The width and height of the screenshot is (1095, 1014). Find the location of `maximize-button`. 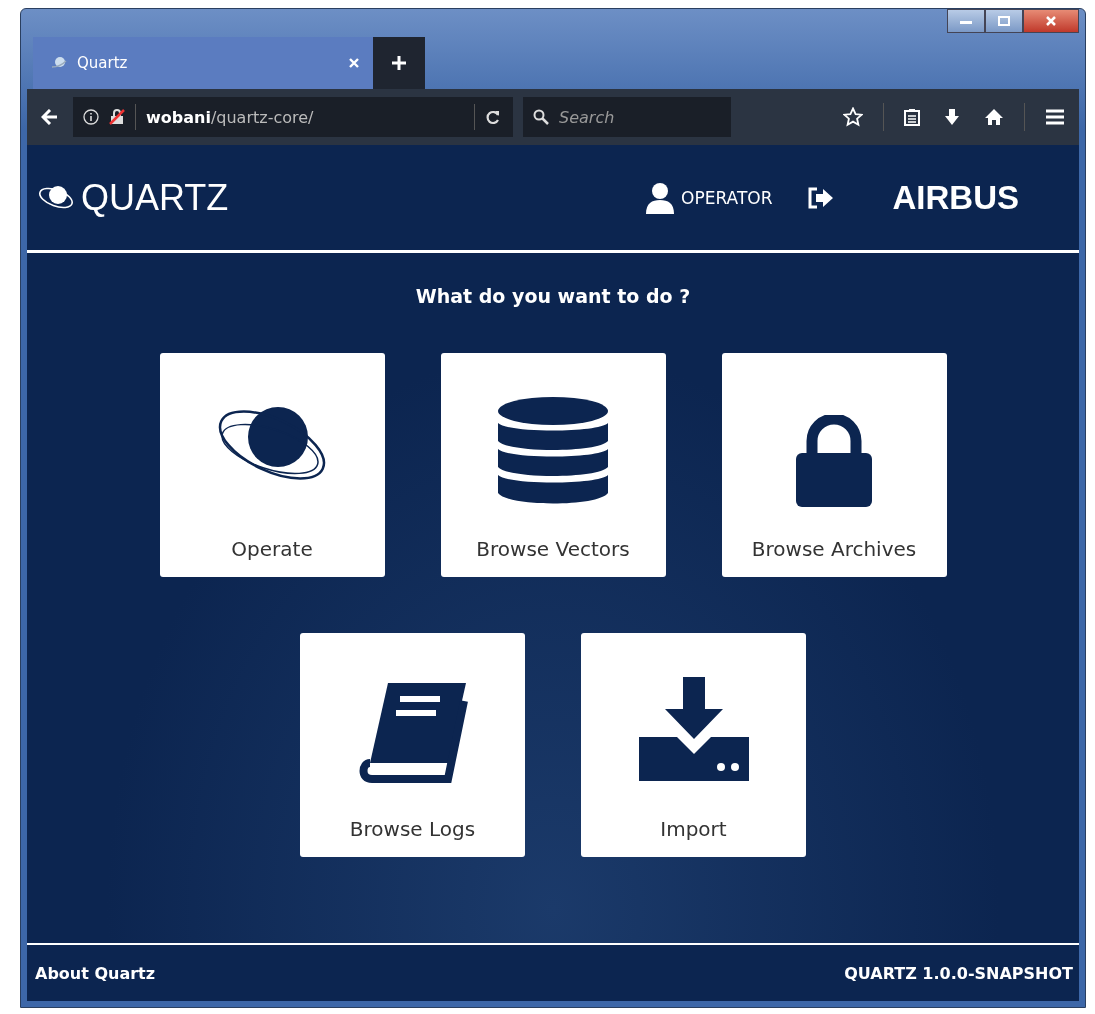

maximize-button is located at coordinates (1004, 21).